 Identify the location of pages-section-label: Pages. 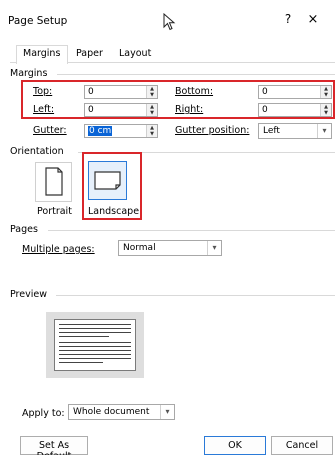
(24, 229).